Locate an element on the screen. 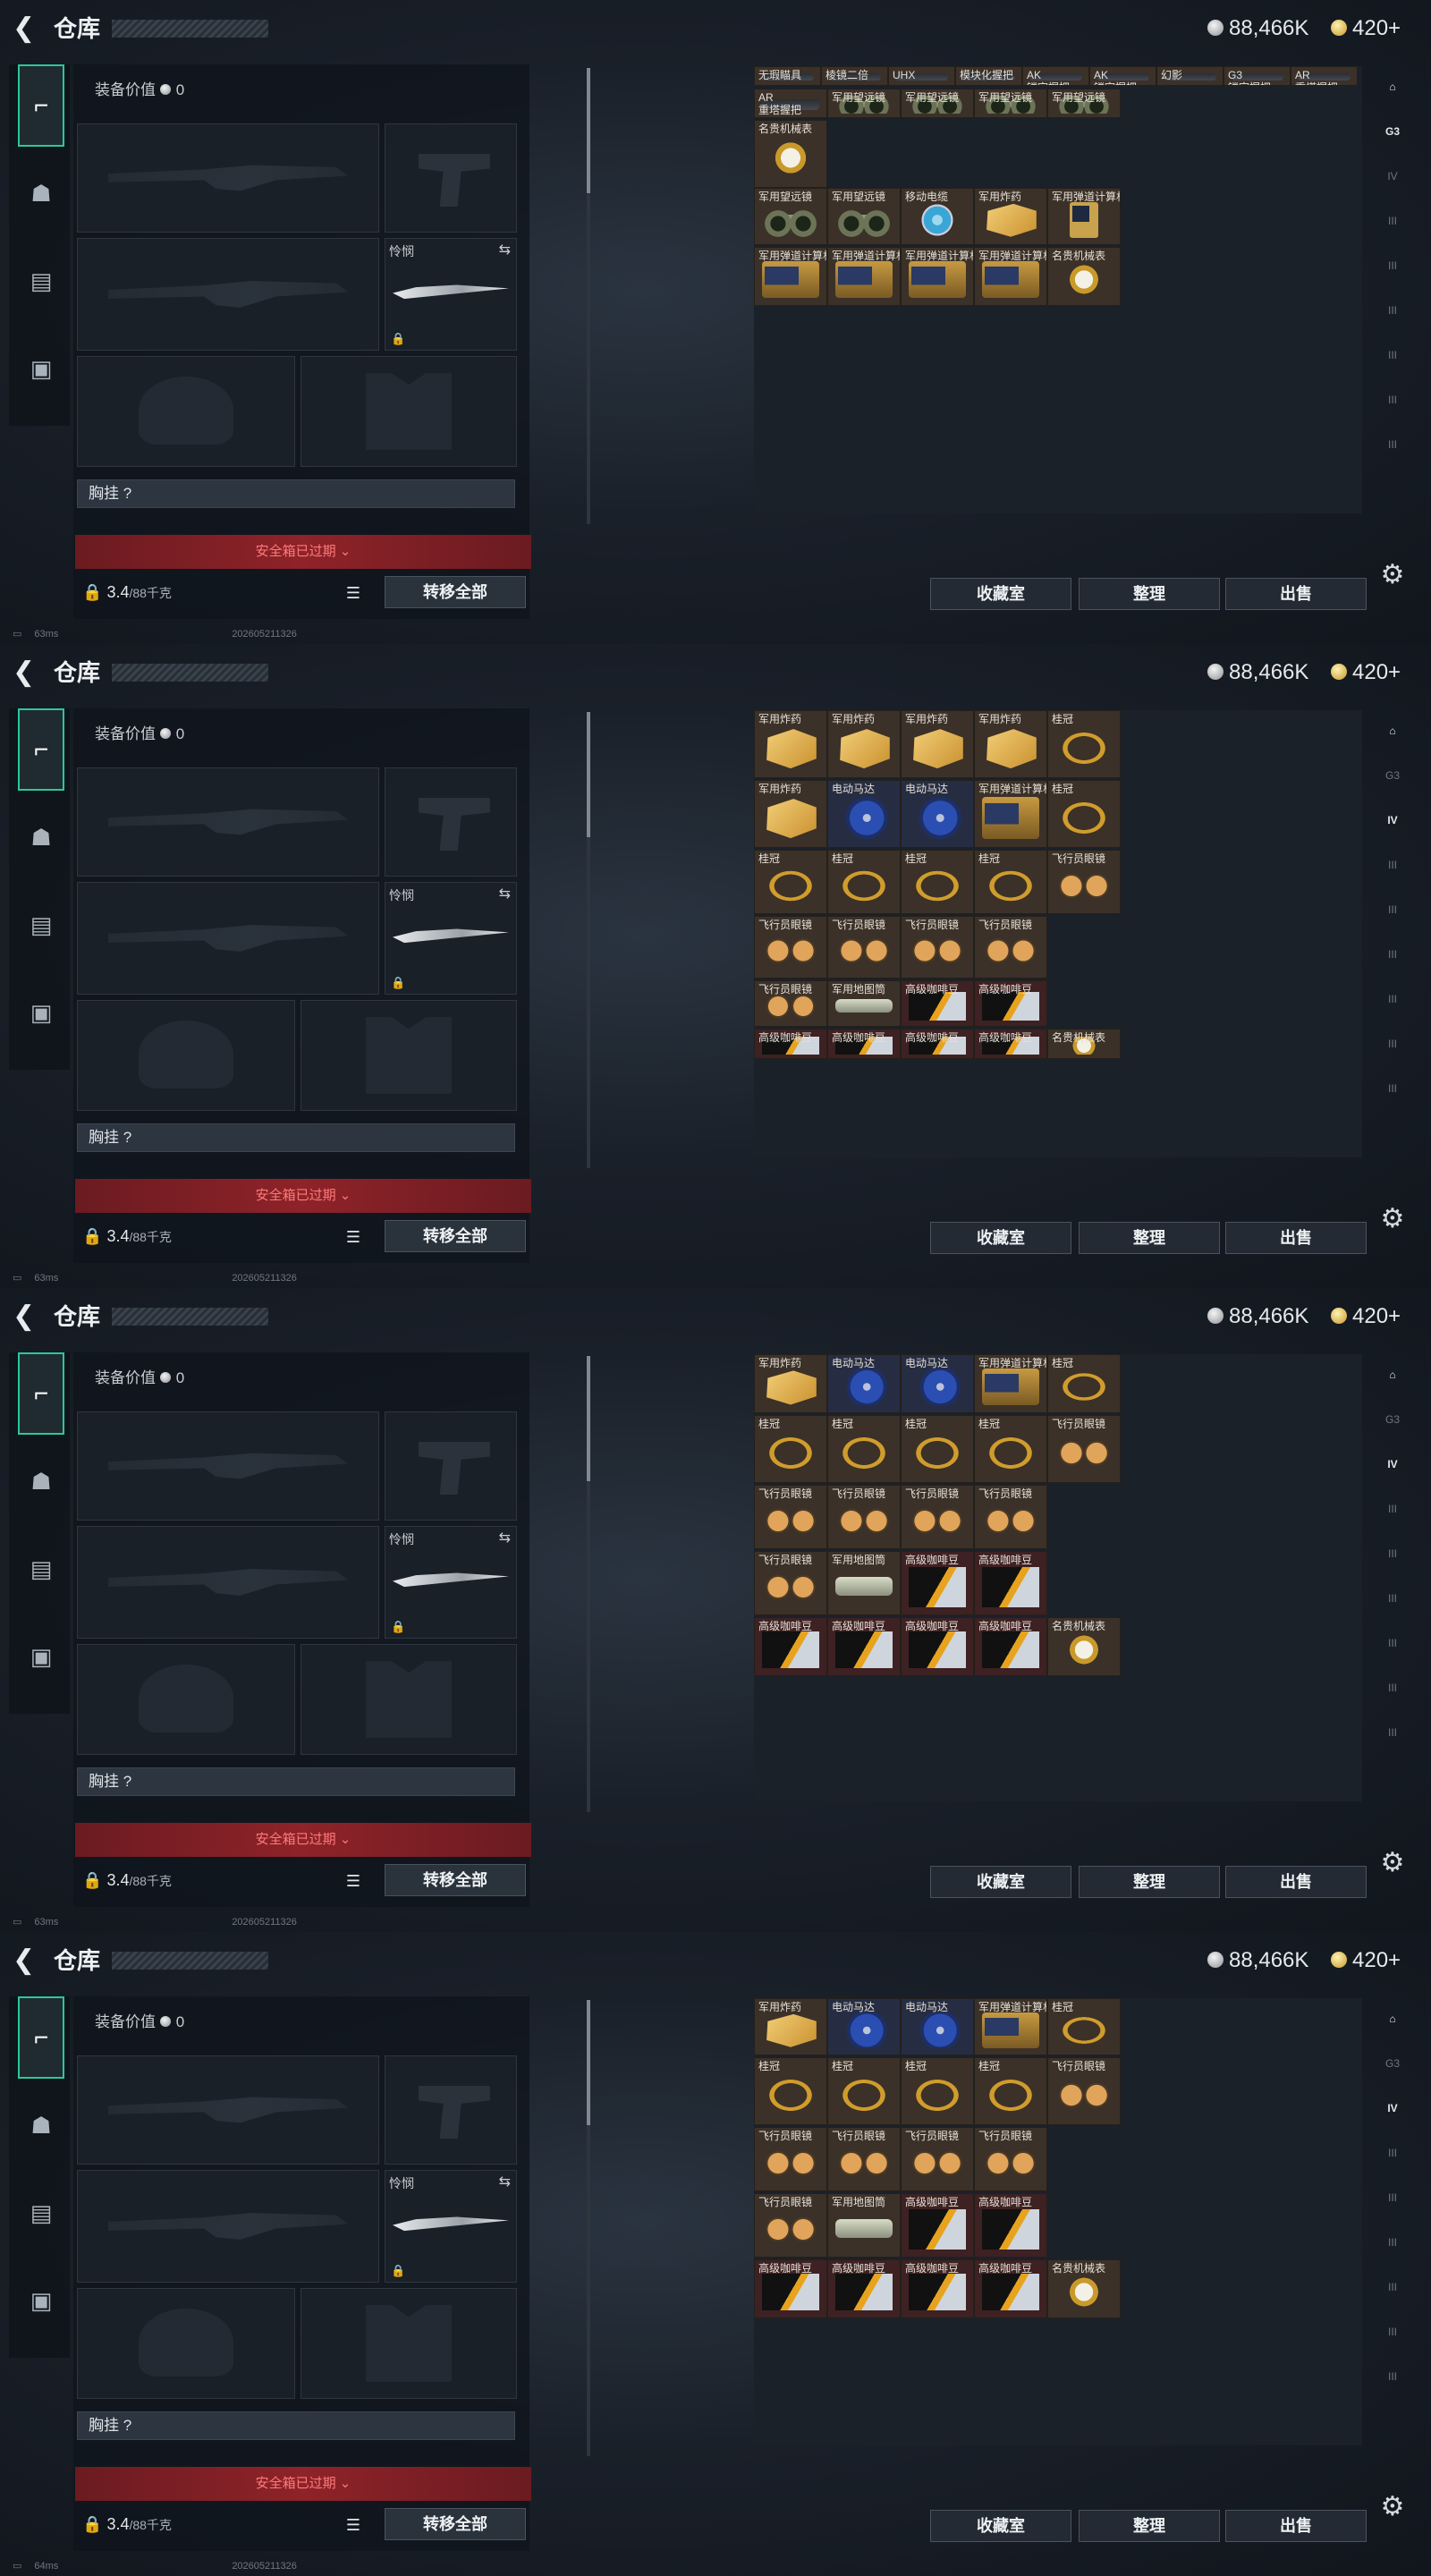 This screenshot has width=1431, height=2576. swap-icon: ⇆ is located at coordinates (505, 2181).